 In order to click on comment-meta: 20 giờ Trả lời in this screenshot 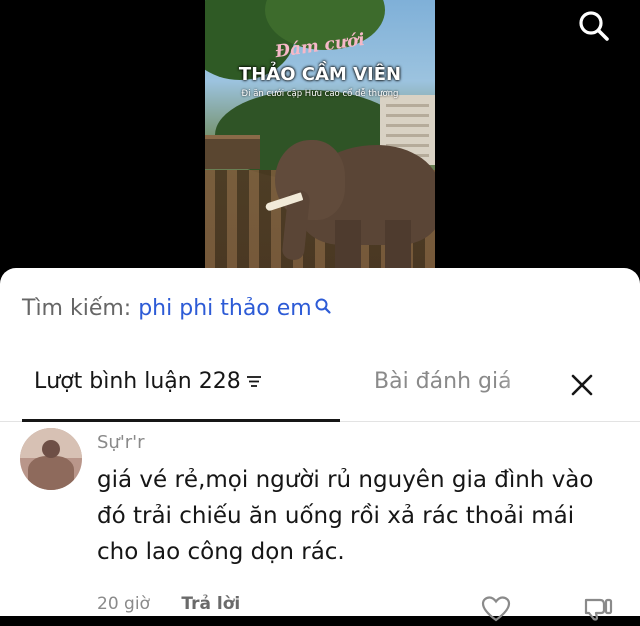, I will do `click(168, 604)`.